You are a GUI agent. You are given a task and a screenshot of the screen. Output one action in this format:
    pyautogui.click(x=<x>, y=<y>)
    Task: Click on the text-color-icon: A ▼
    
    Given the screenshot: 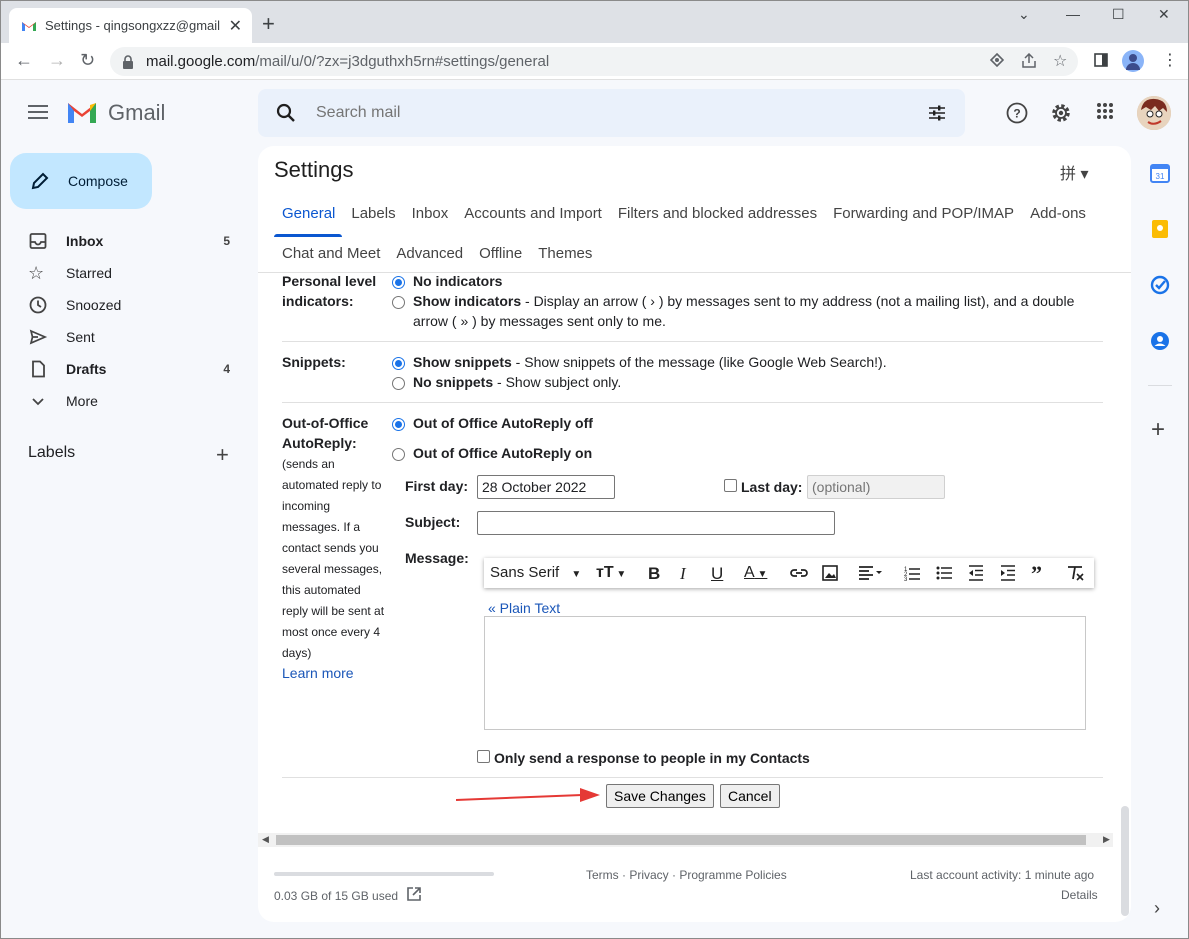 What is the action you would take?
    pyautogui.click(x=755, y=573)
    